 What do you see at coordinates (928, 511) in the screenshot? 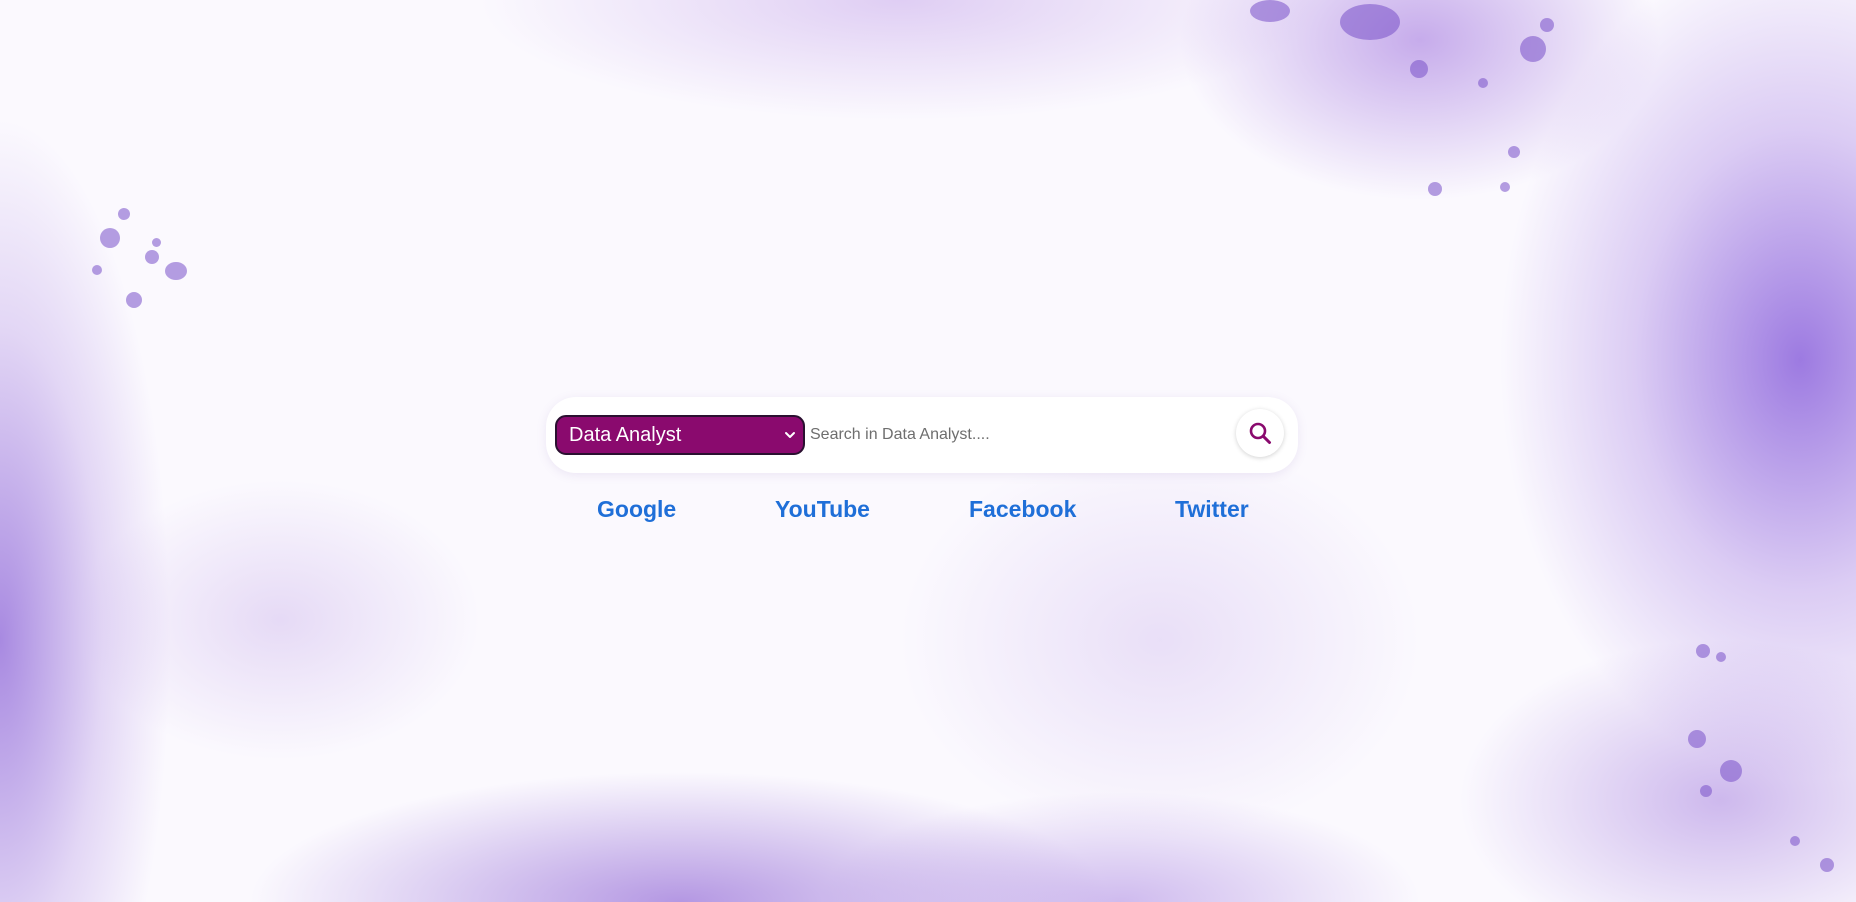
I see `quick-links: Google YouTube Facebook Twitter` at bounding box center [928, 511].